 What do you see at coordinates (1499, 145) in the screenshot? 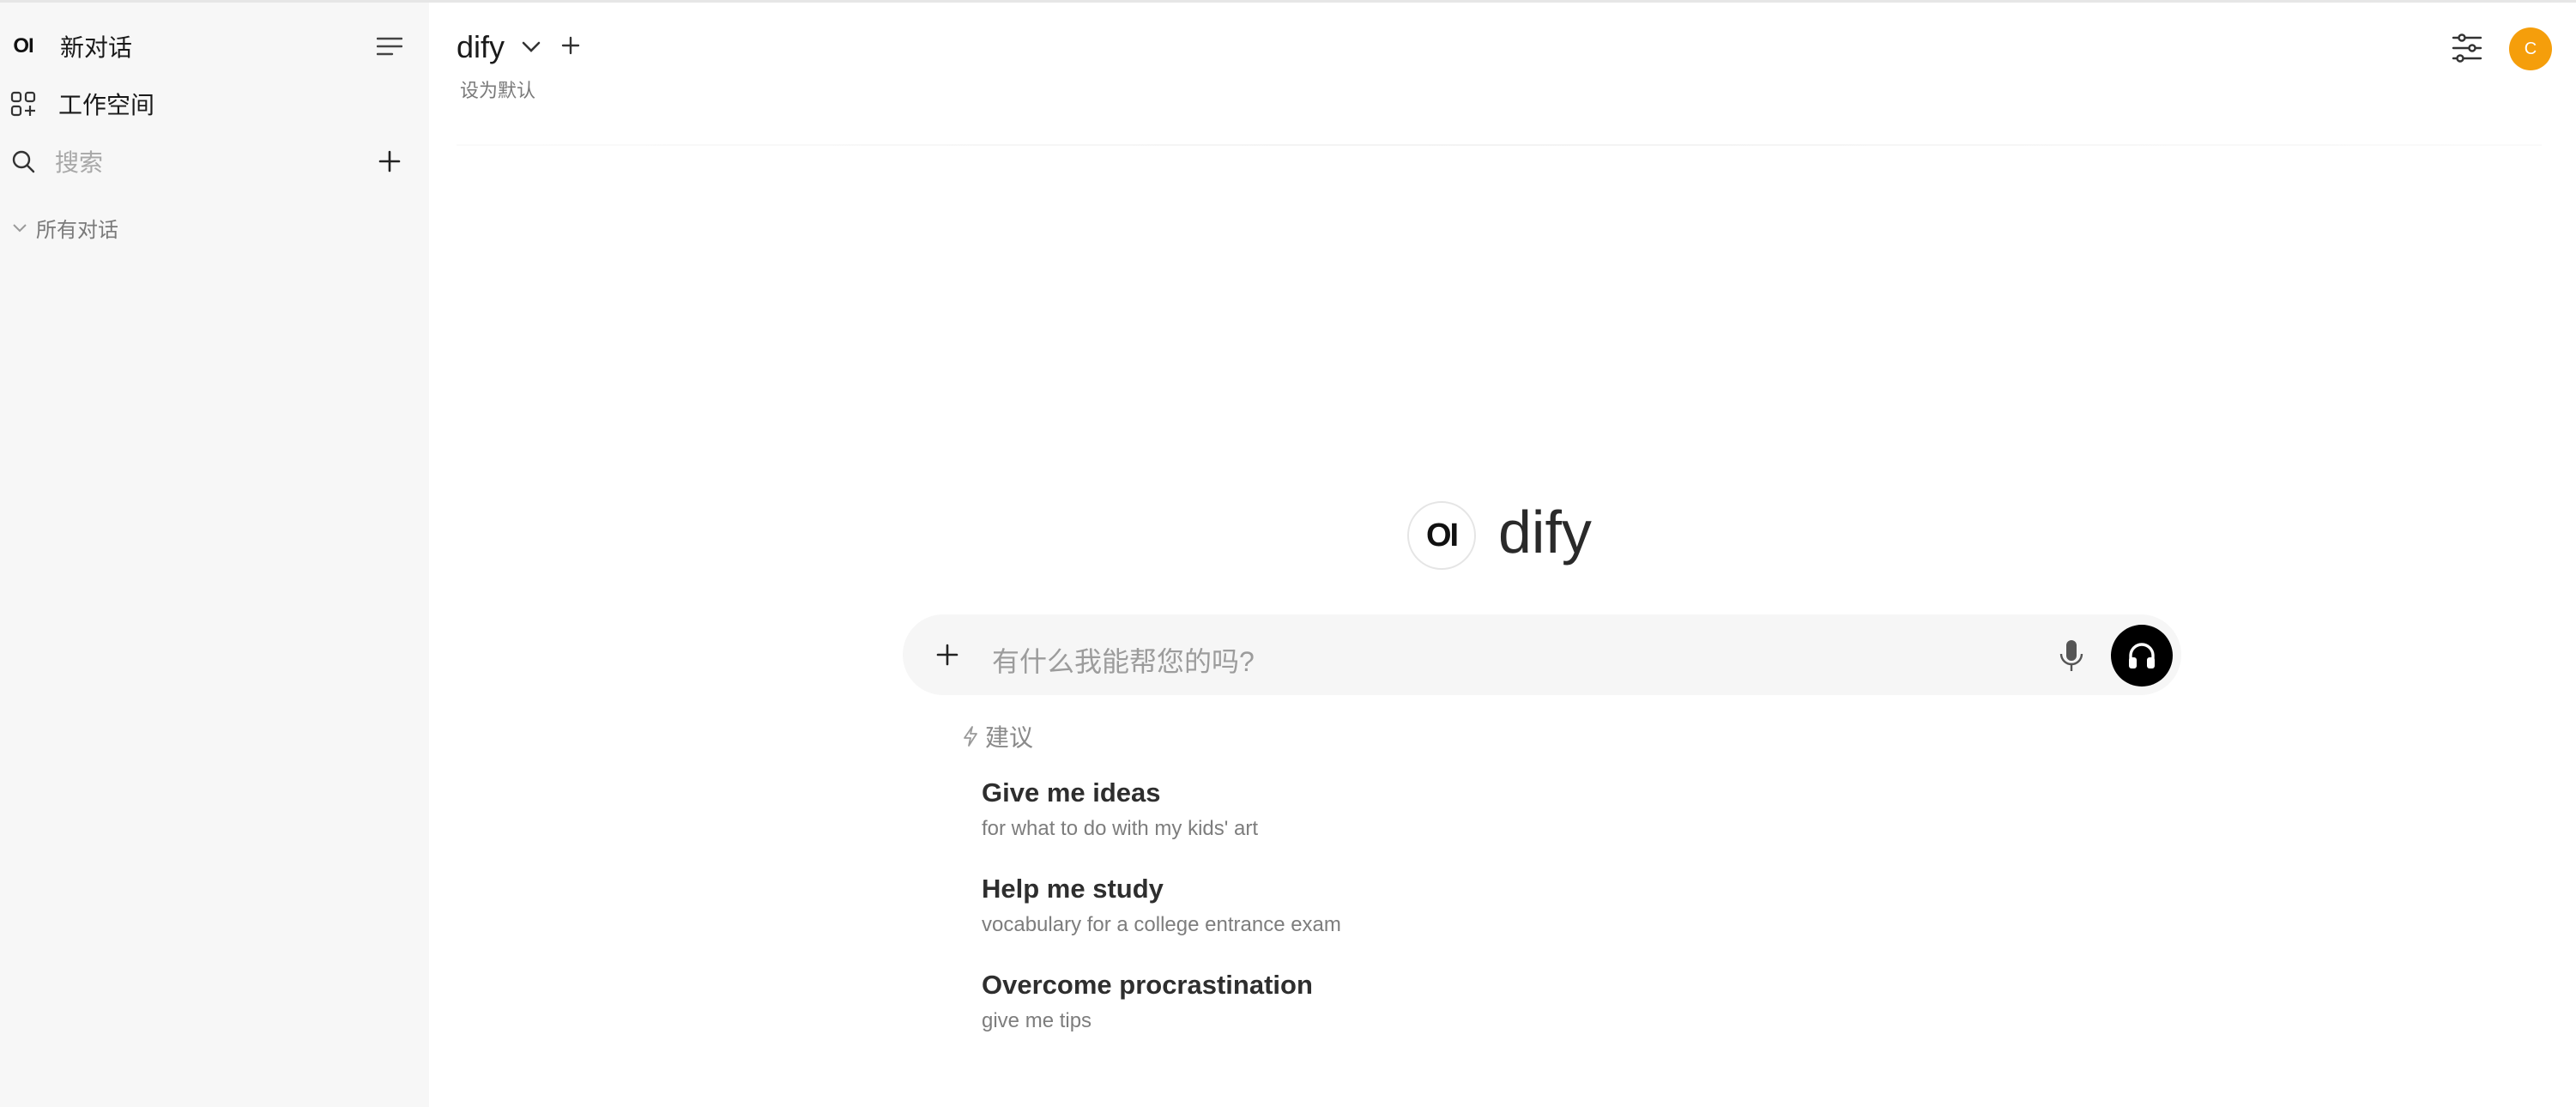
I see `header-divider` at bounding box center [1499, 145].